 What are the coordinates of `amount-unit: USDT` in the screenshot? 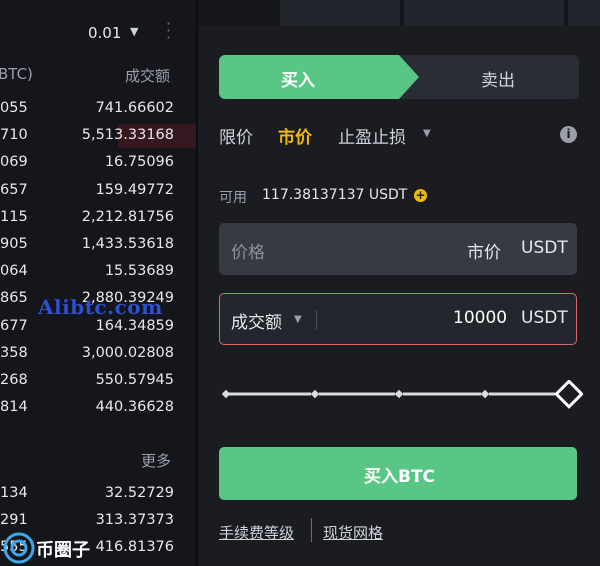 It's located at (544, 318).